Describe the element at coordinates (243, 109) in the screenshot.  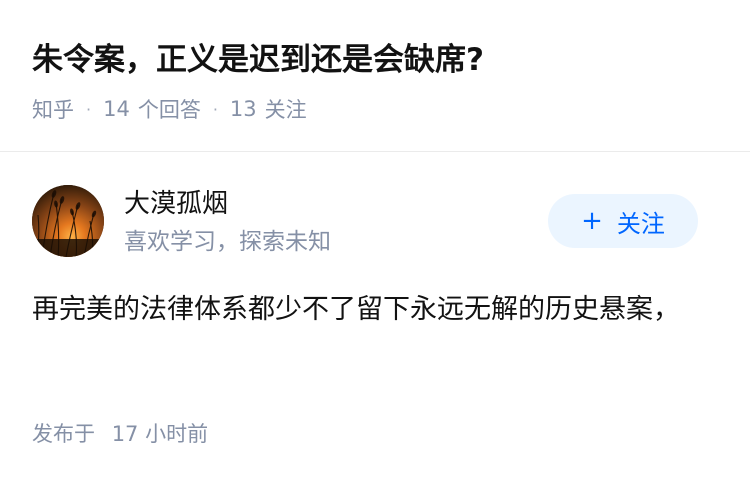
I see `follow-count: 13` at that location.